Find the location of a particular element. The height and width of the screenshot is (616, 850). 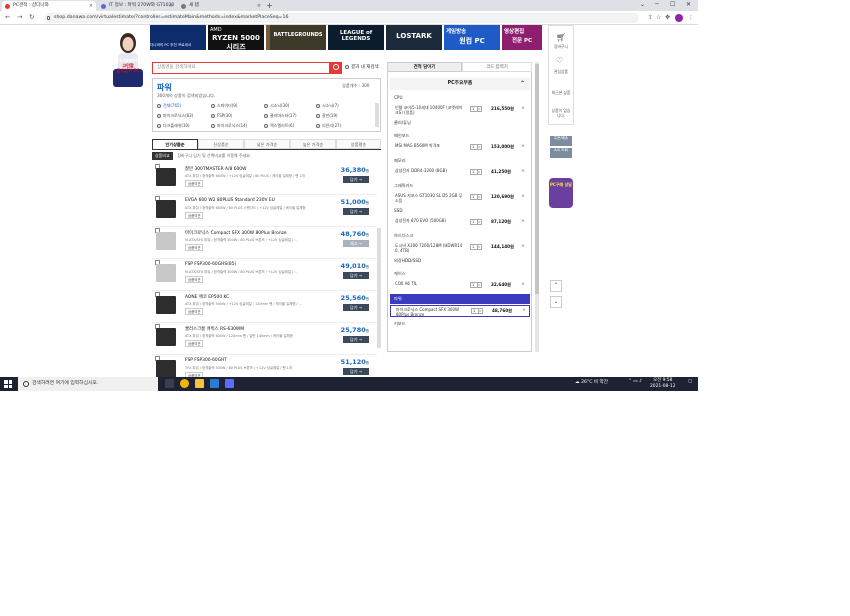

product-name: EVGA 600 W2 80PLUS Standard 230V EU is located at coordinates (230, 200).